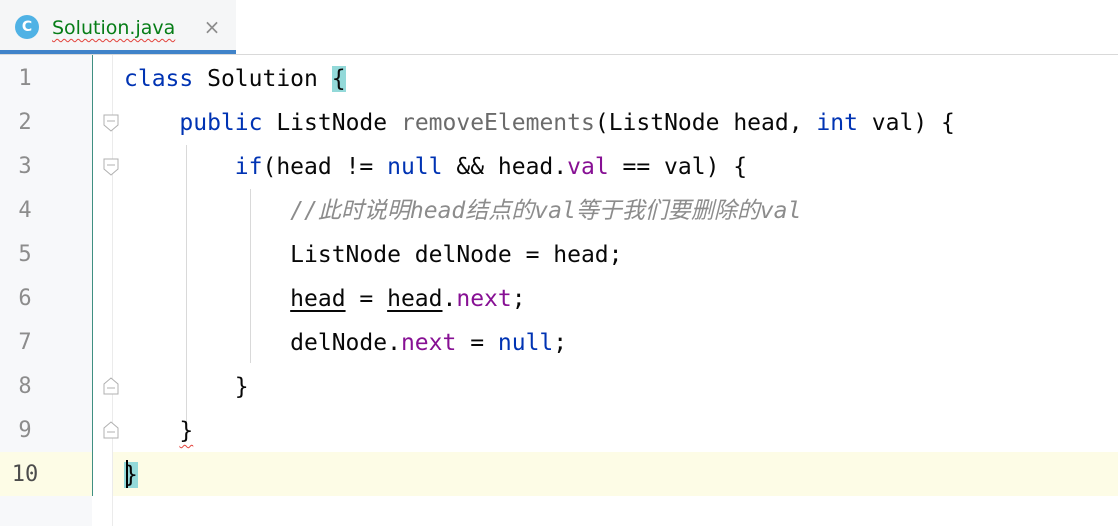 The image size is (1118, 526). I want to click on matched-brace: {, so click(338, 79).